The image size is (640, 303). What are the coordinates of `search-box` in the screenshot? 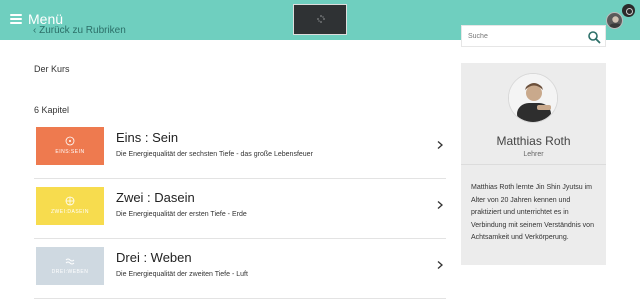 It's located at (533, 36).